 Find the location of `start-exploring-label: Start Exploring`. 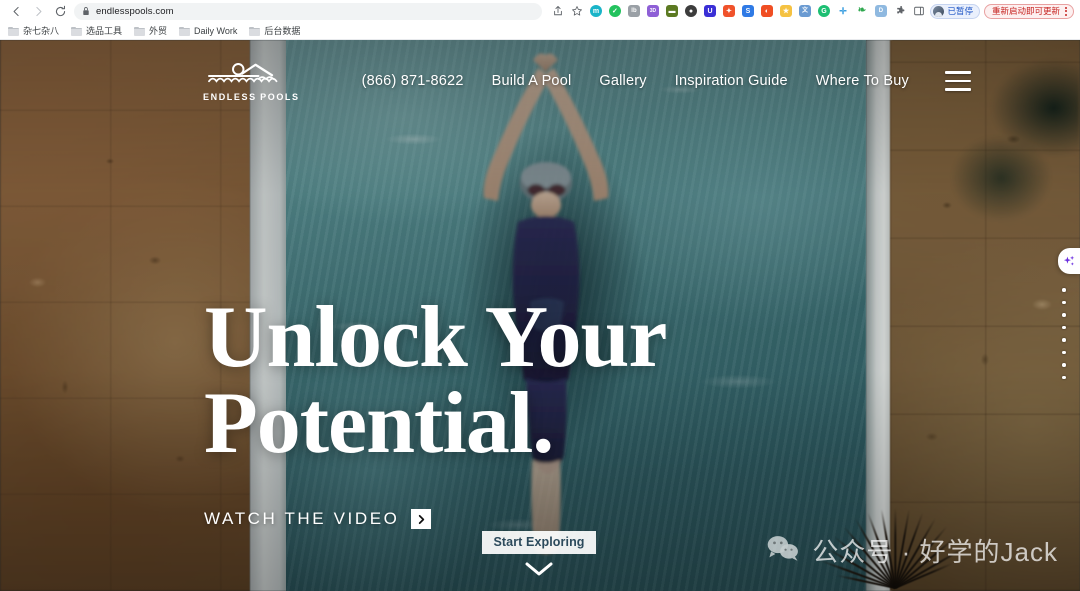

start-exploring-label: Start Exploring is located at coordinates (539, 542).